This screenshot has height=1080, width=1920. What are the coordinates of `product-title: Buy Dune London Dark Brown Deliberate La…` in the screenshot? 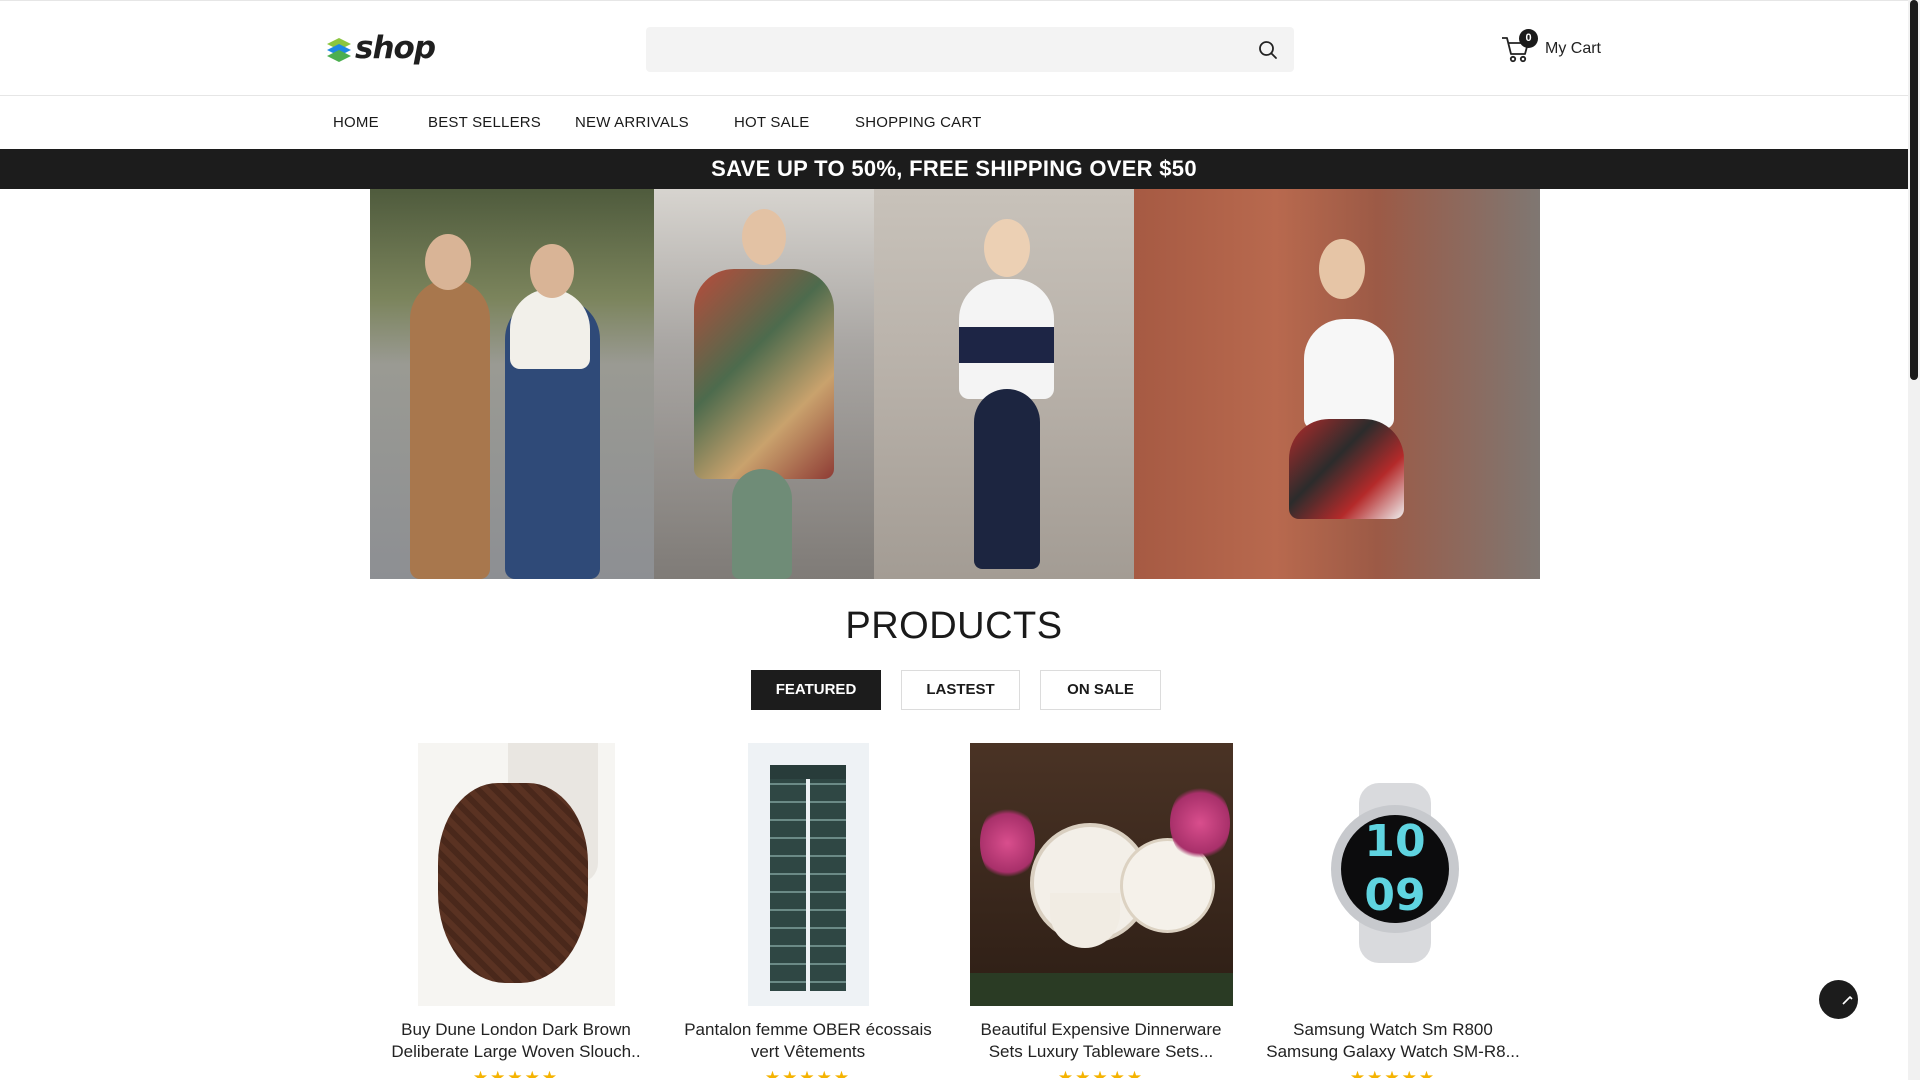 It's located at (516, 1041).